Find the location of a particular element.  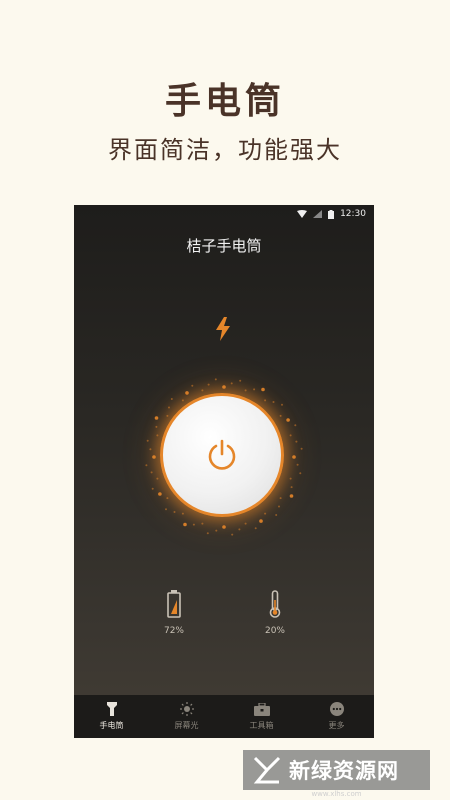

watermark-logo-icon is located at coordinates (267, 770).